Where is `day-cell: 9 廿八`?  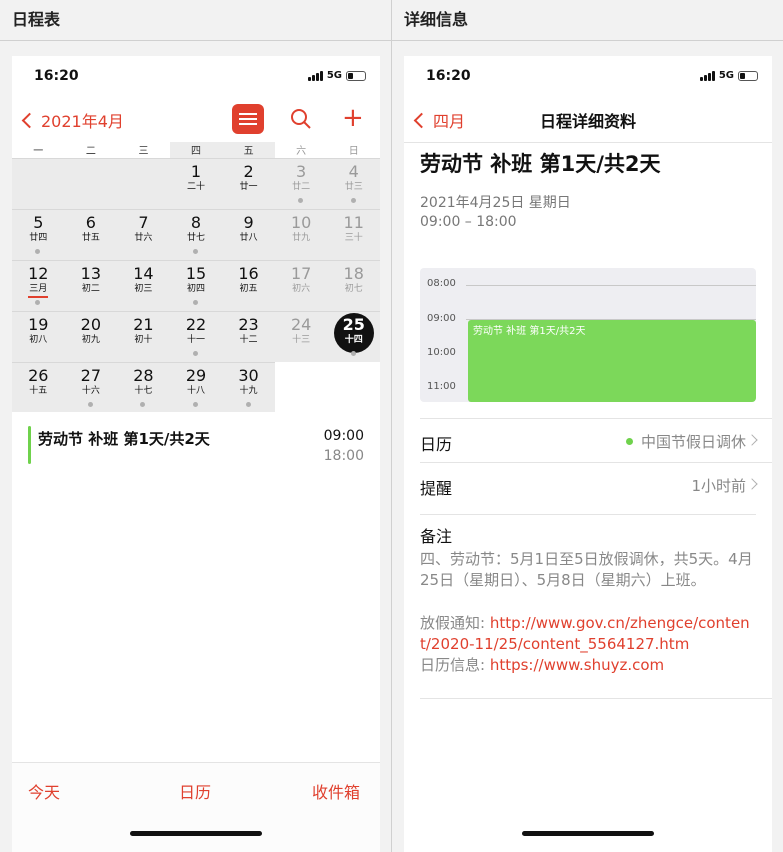 day-cell: 9 廿八 is located at coordinates (249, 234).